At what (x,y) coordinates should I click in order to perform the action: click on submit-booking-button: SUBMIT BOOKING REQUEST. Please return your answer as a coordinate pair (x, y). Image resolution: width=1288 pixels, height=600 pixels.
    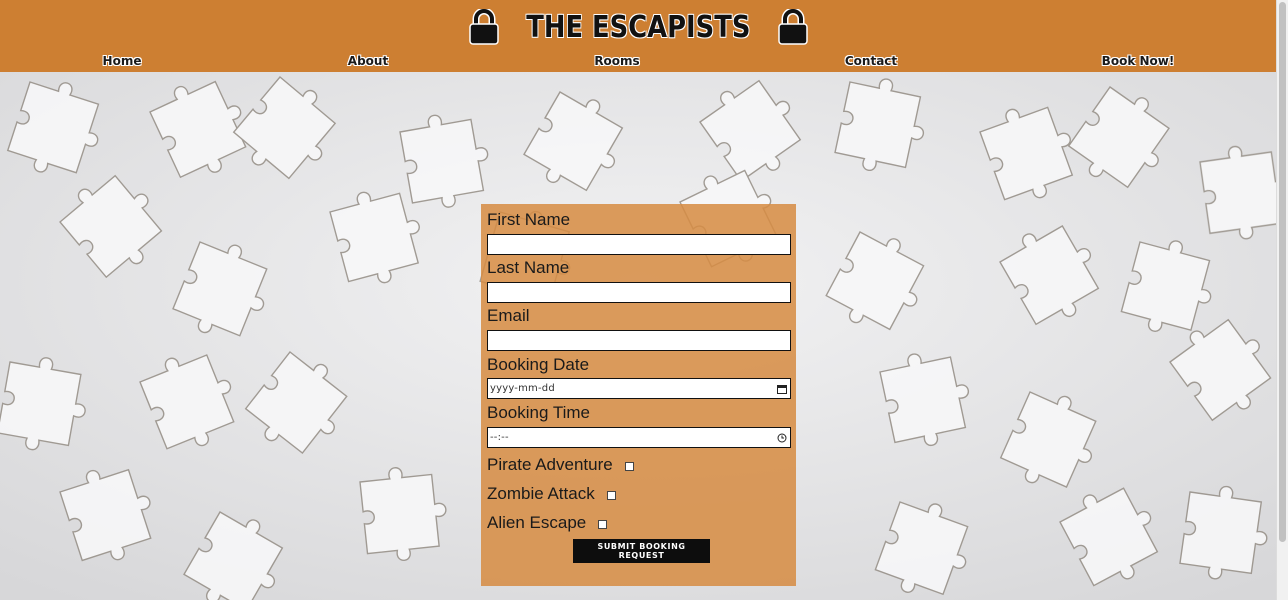
    Looking at the image, I should click on (641, 551).